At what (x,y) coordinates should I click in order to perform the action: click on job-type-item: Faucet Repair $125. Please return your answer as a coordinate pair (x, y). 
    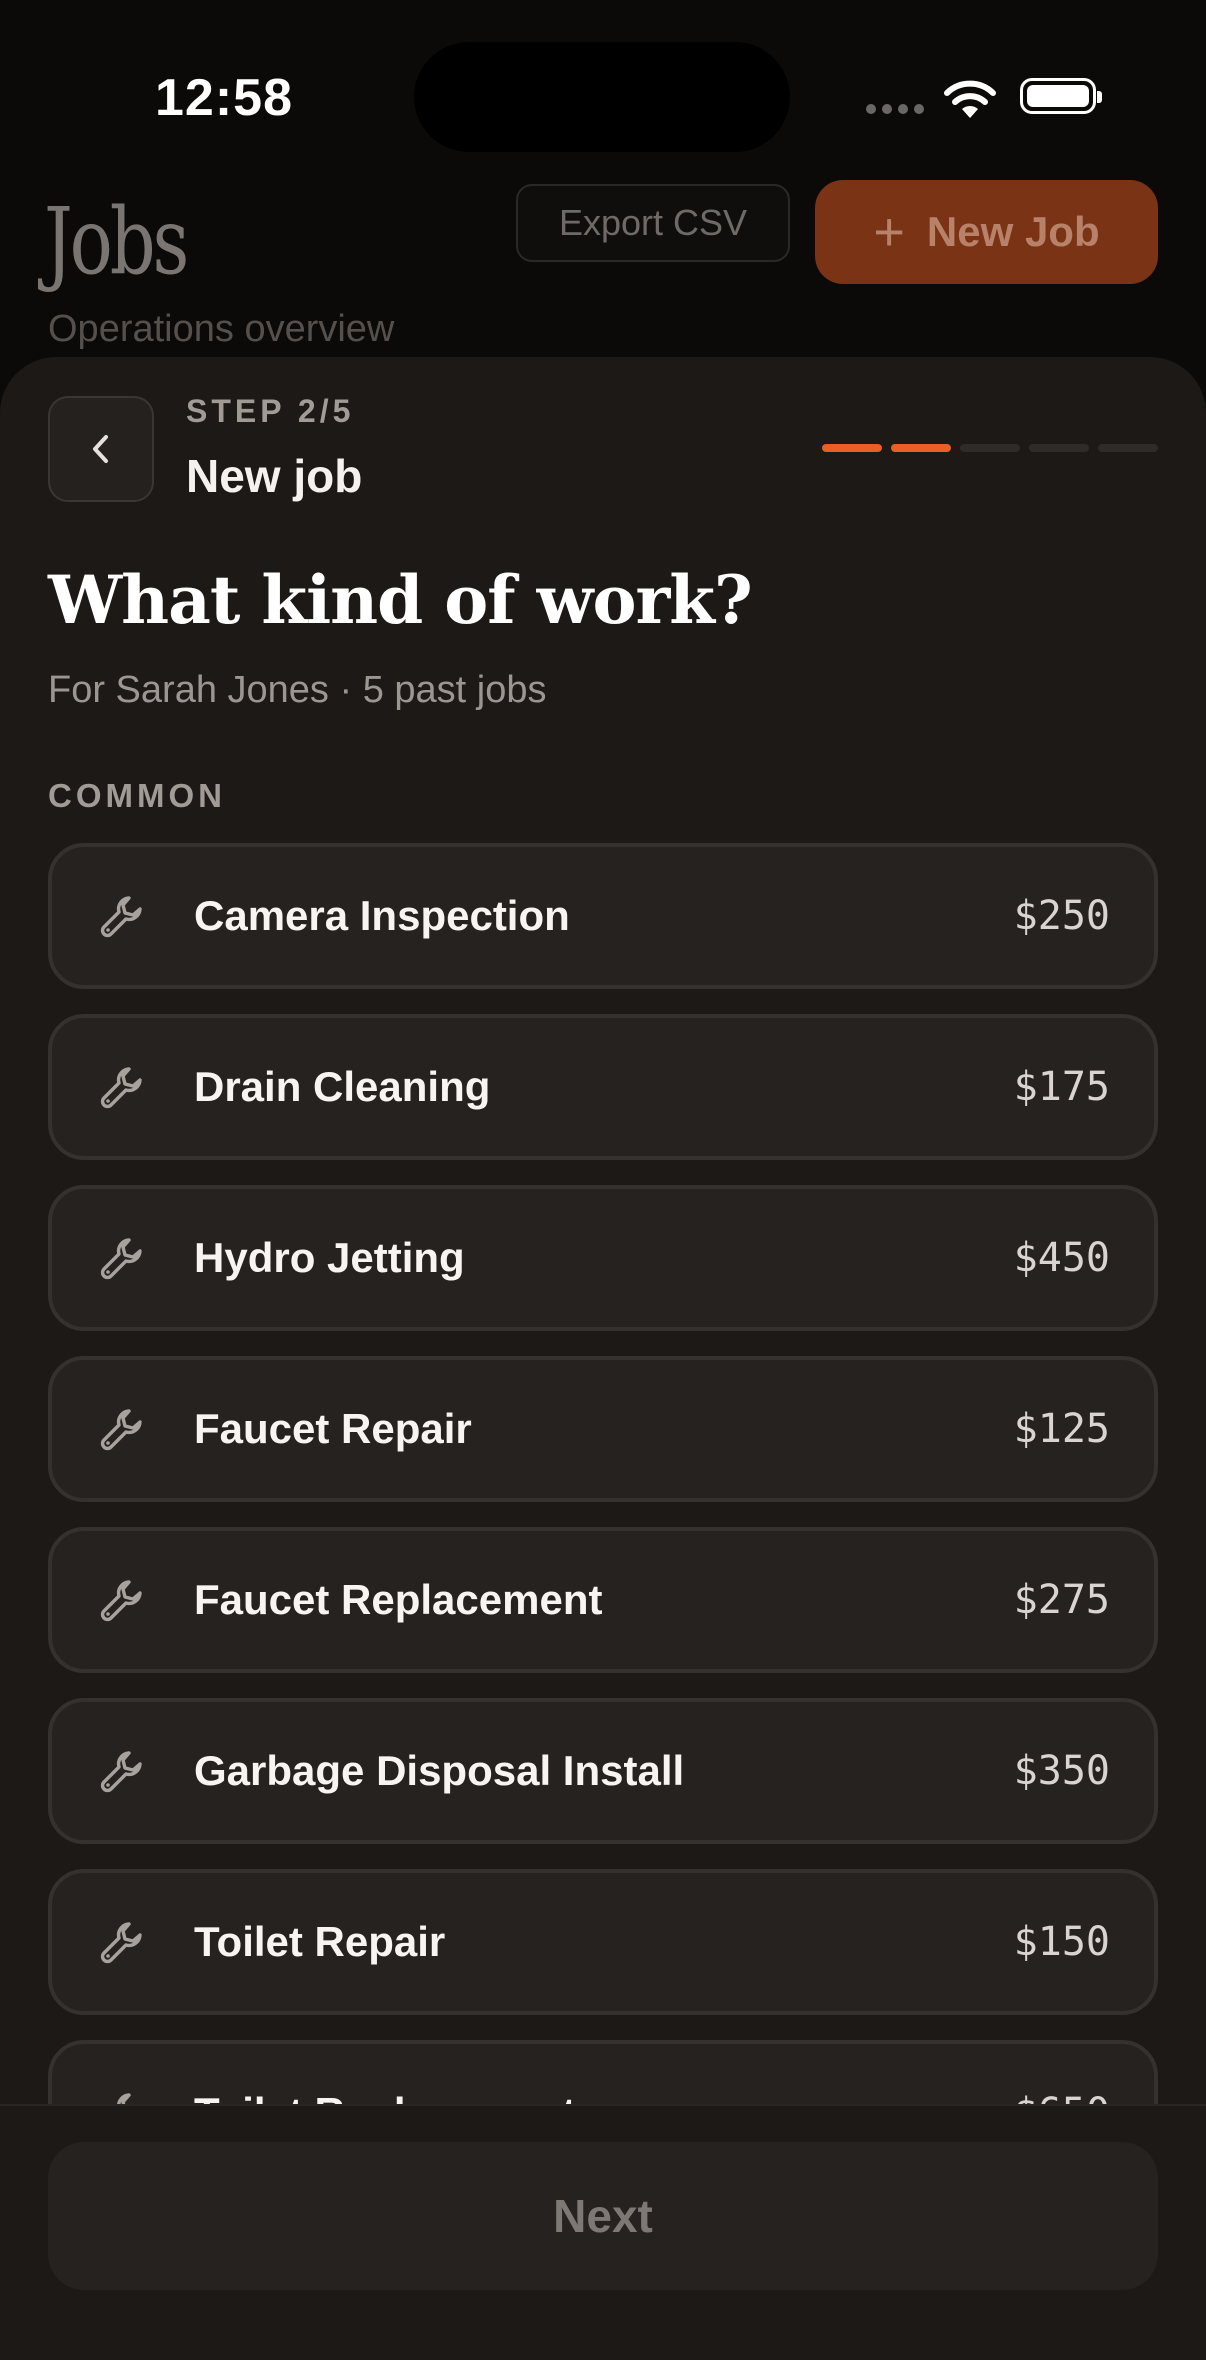
    Looking at the image, I should click on (603, 1429).